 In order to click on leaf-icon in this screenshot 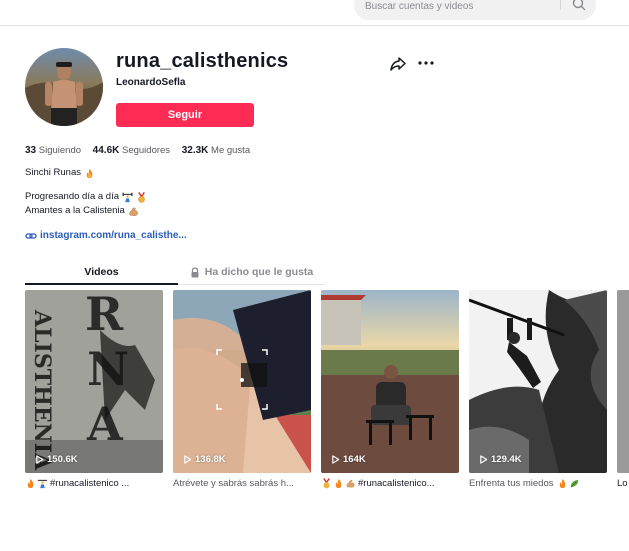, I will do `click(574, 483)`.